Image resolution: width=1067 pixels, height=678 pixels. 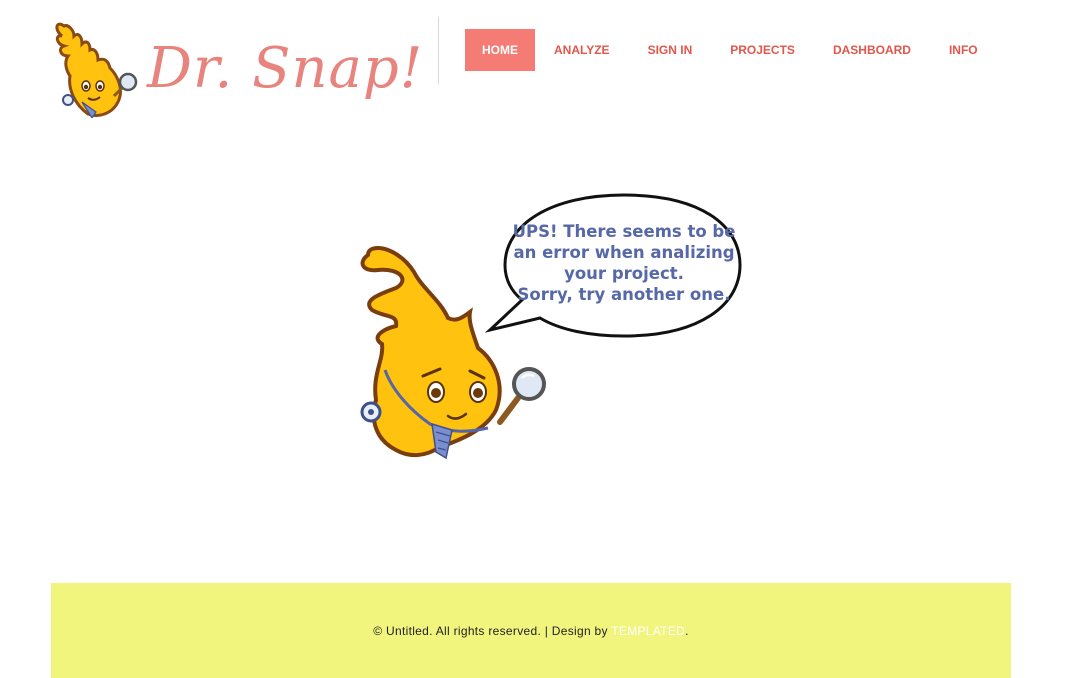 What do you see at coordinates (648, 631) in the screenshot?
I see `footer-templated-link: TEMPLATED` at bounding box center [648, 631].